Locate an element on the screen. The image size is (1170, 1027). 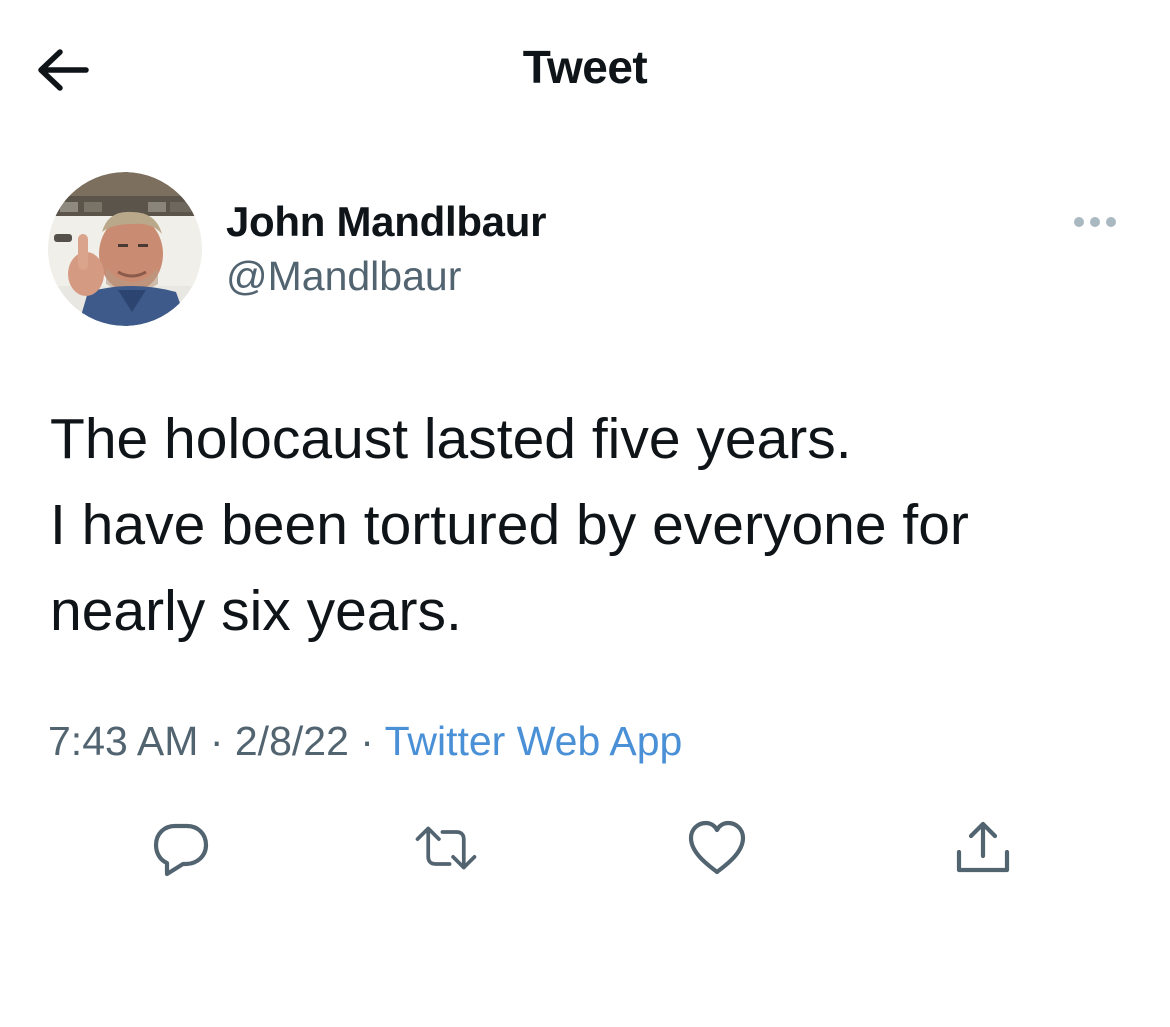
tweet-date: 2/8/22 is located at coordinates (292, 741).